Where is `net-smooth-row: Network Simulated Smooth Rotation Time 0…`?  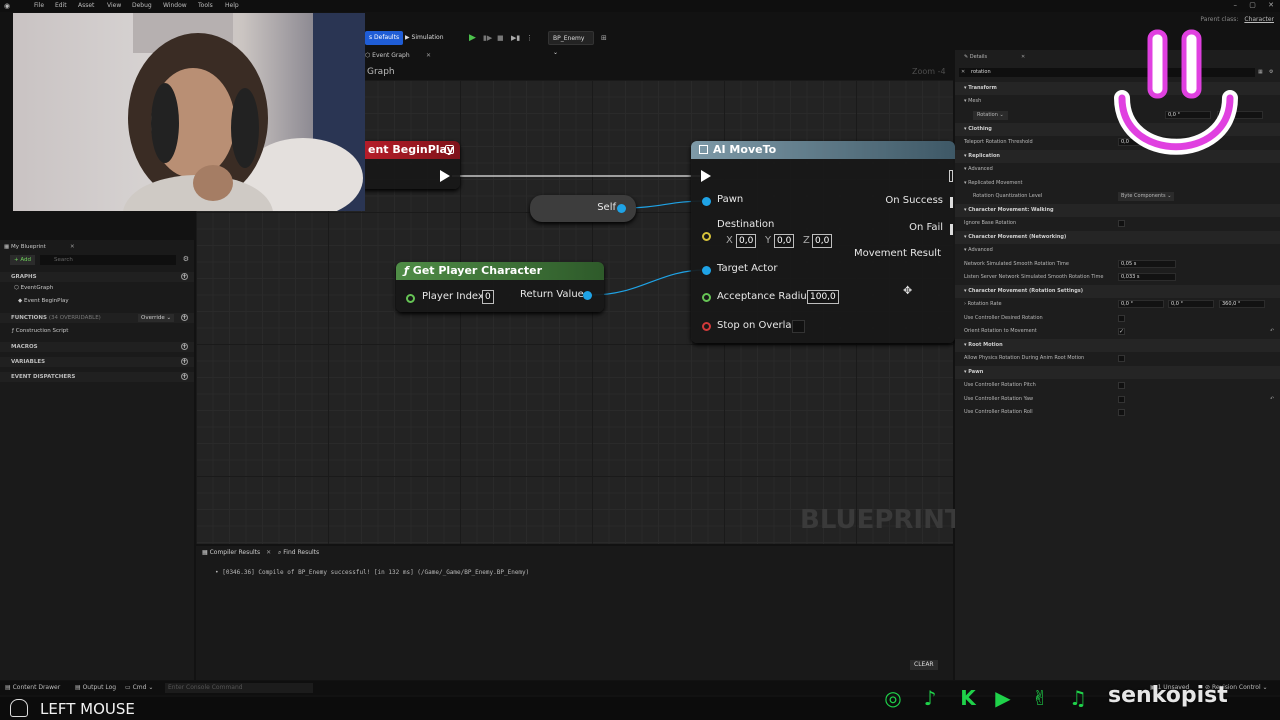
net-smooth-row: Network Simulated Smooth Rotation Time 0… is located at coordinates (1117, 264).